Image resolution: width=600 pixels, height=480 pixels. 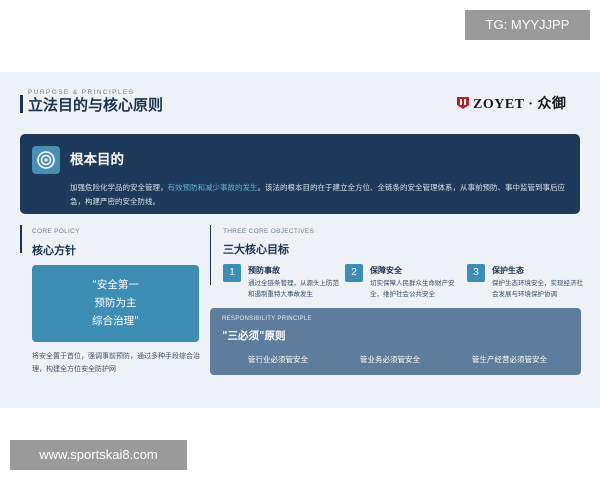 I want to click on quote-line-3: 综合治理", so click(x=115, y=321).